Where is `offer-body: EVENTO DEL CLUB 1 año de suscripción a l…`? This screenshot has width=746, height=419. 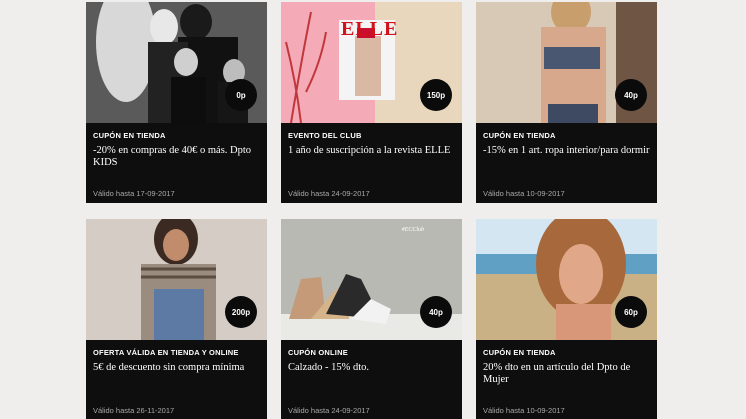 offer-body: EVENTO DEL CLUB 1 año de suscripción a l… is located at coordinates (371, 163).